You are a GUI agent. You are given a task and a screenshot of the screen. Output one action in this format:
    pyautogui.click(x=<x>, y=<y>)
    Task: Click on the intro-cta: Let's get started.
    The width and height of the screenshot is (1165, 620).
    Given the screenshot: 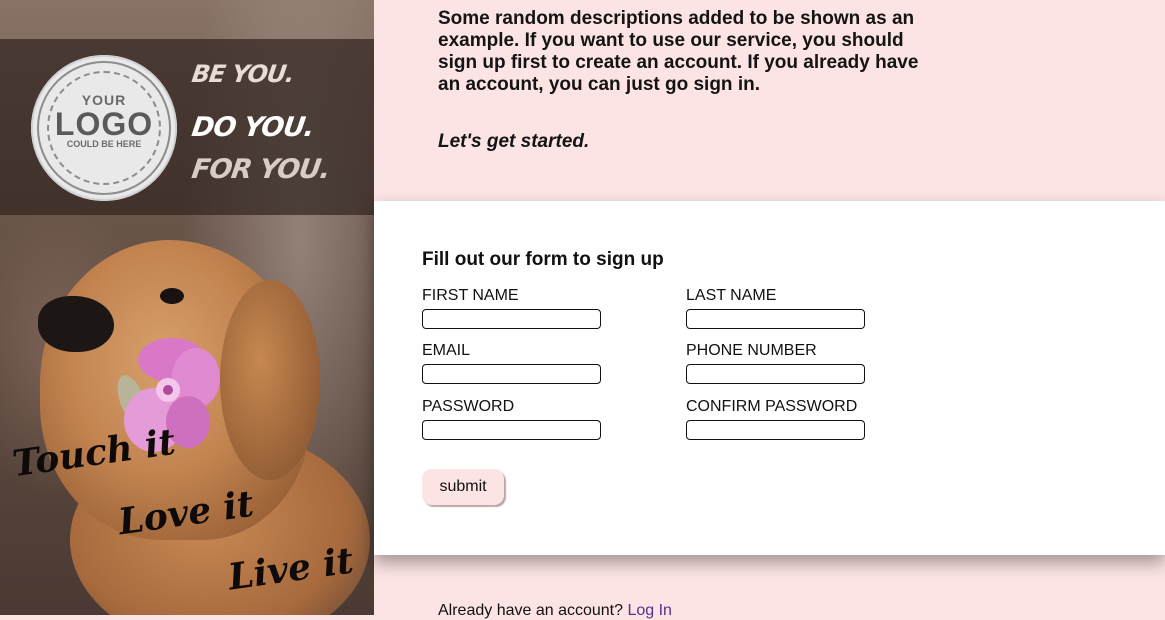 What is the action you would take?
    pyautogui.click(x=514, y=141)
    